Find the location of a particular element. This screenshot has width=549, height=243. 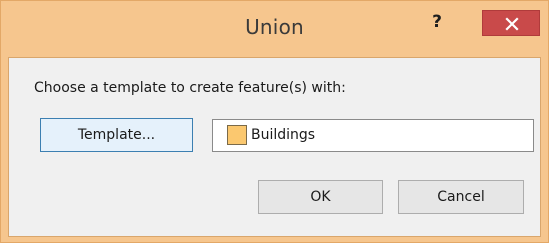

help-button: ? is located at coordinates (437, 24).